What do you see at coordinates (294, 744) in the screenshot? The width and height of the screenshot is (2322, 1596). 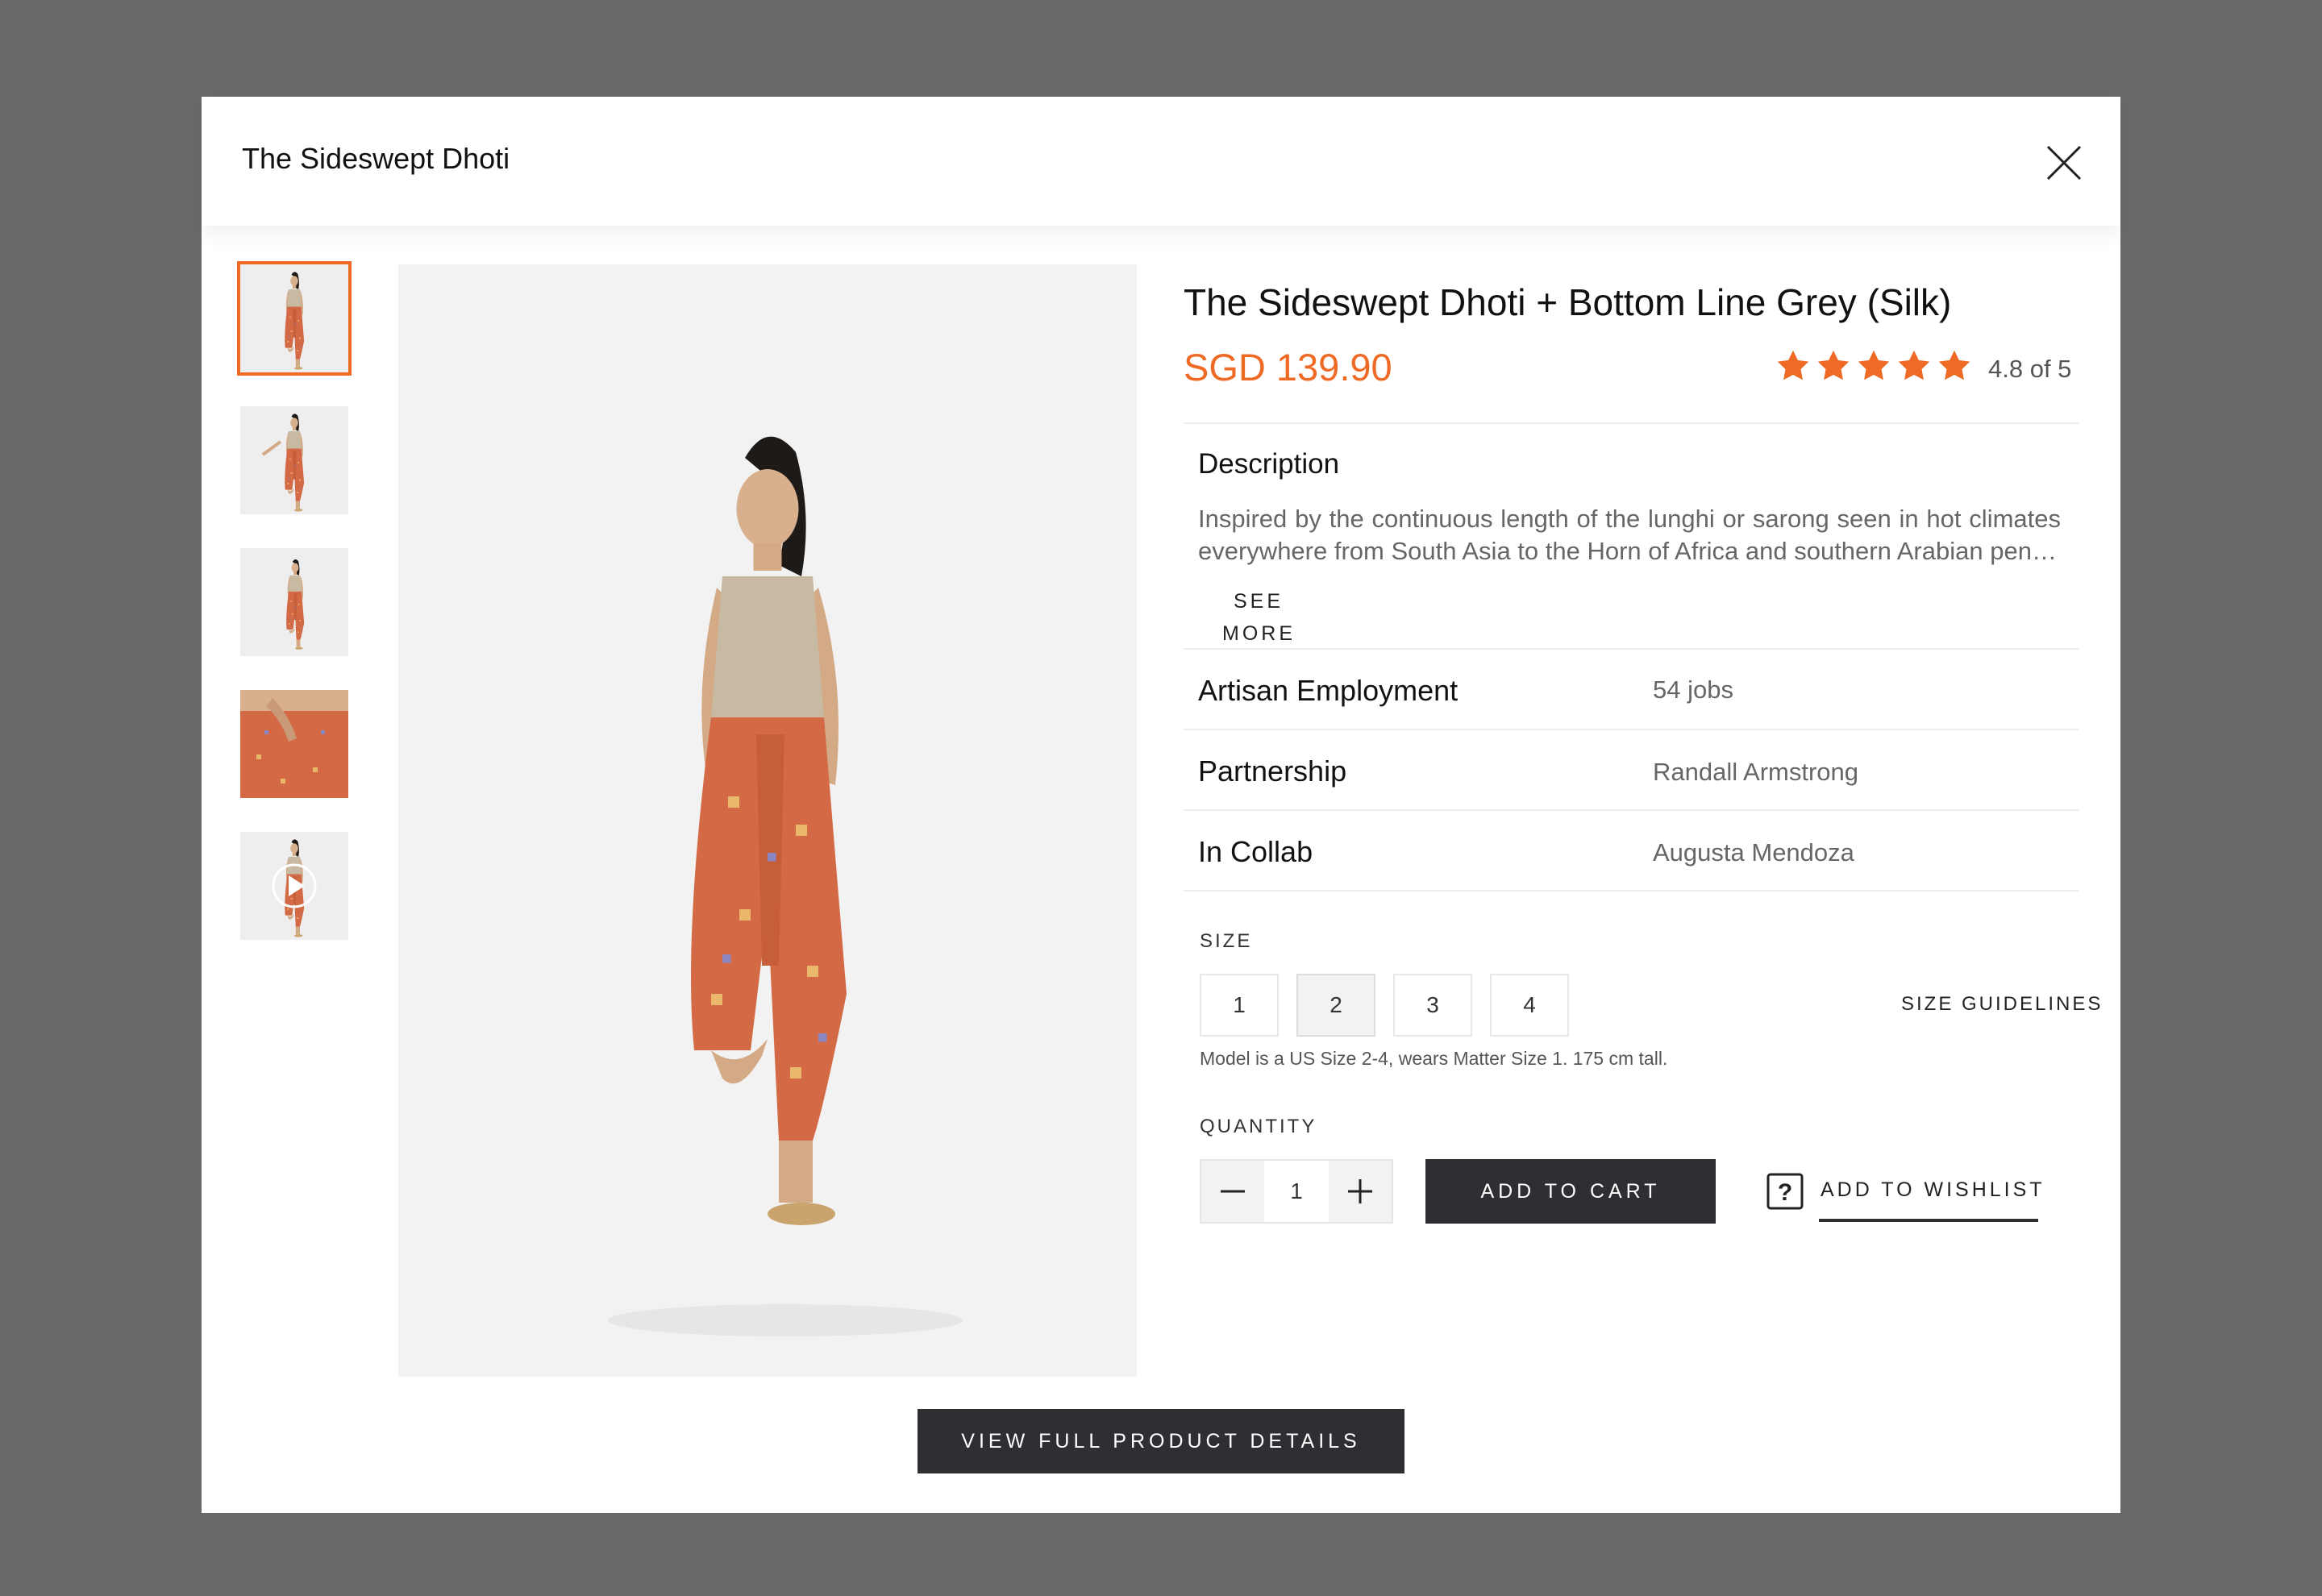 I see `thumbnail-fabric-detail` at bounding box center [294, 744].